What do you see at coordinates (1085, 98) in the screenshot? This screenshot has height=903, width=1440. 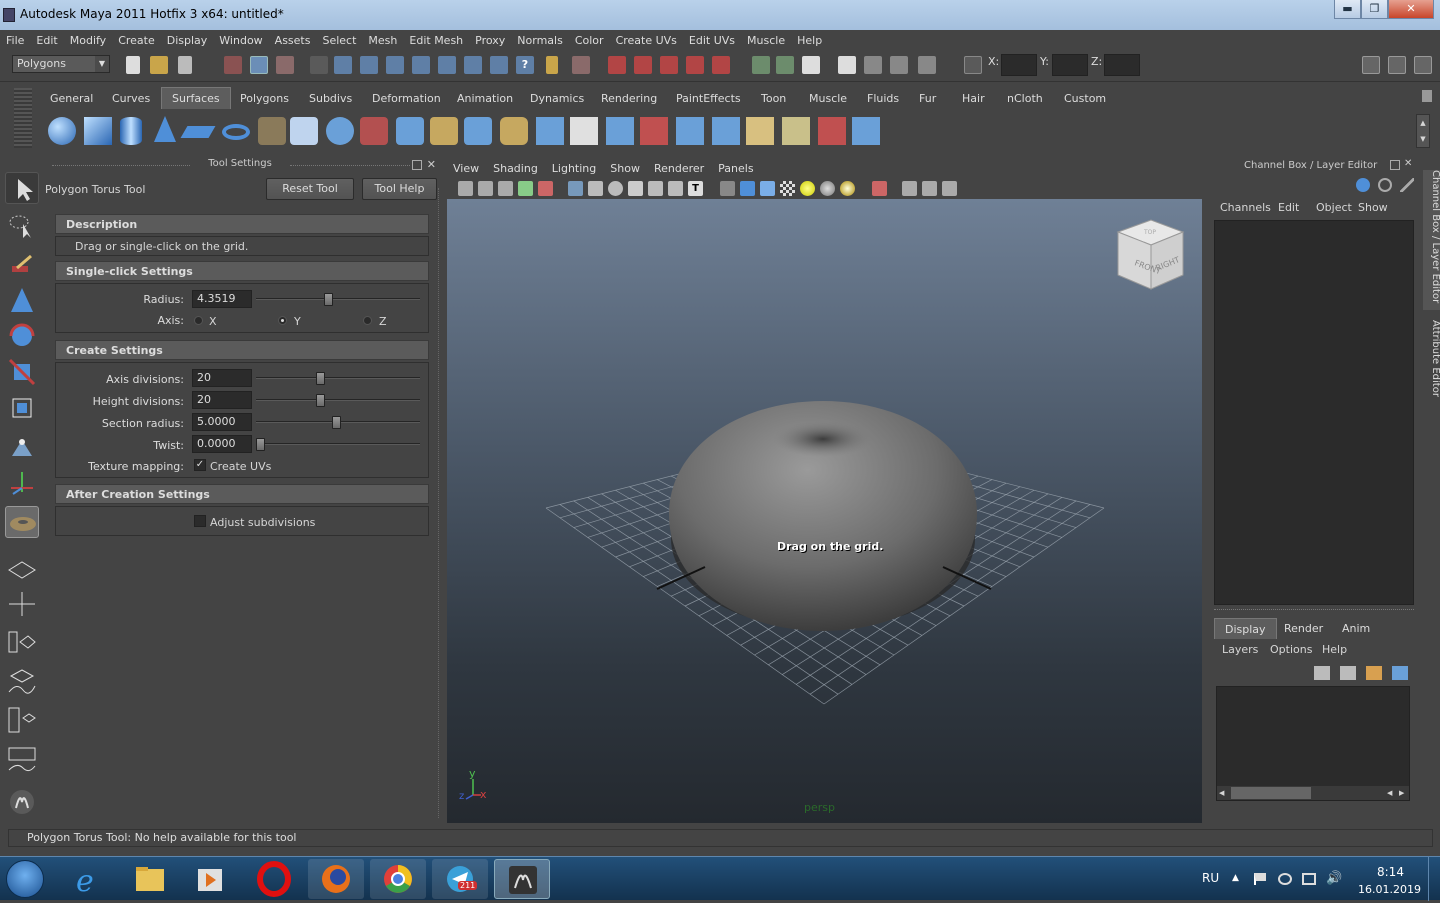 I see `tab-custom: Custom` at bounding box center [1085, 98].